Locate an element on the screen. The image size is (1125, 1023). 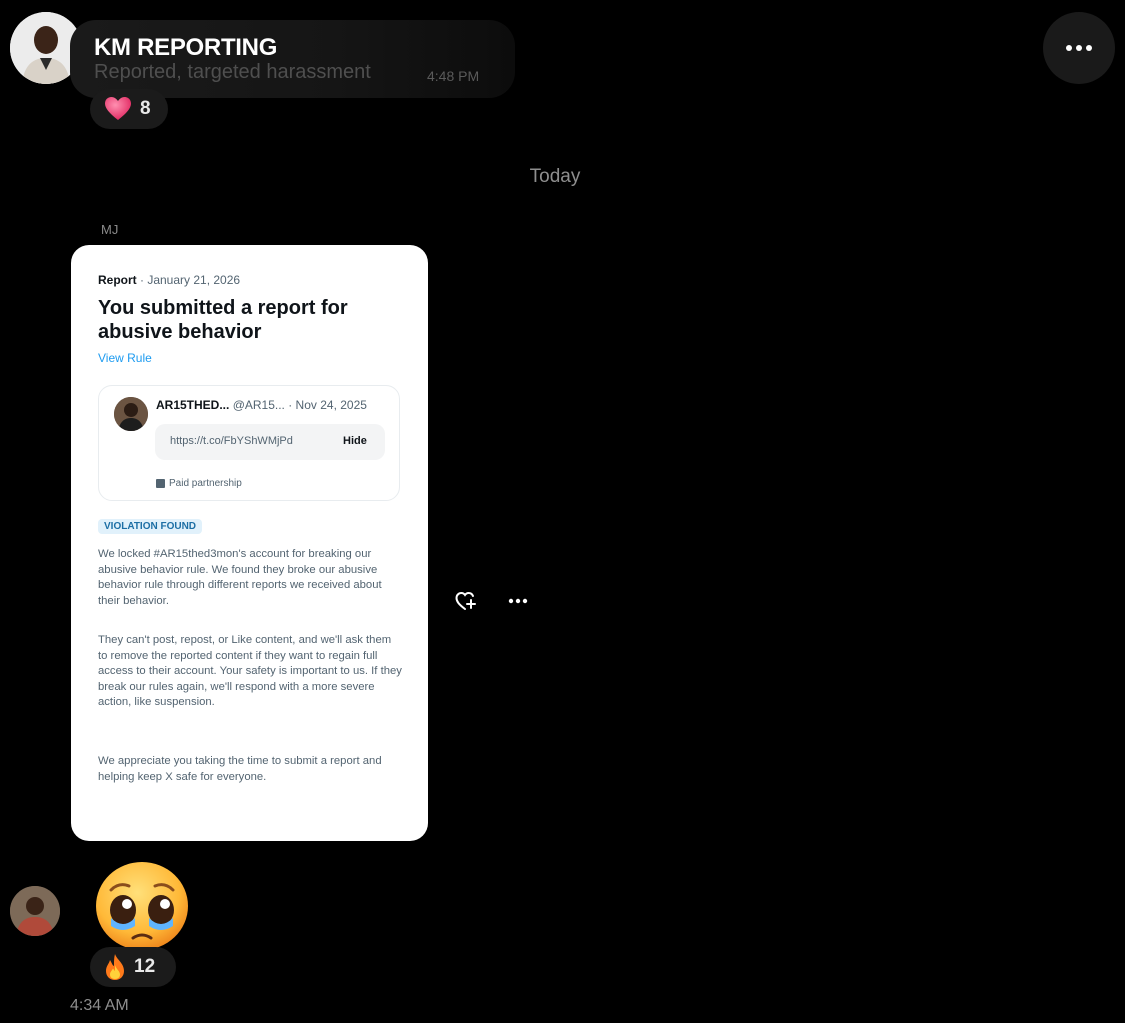
report-date: · January 21, 2026 is located at coordinates (188, 280).